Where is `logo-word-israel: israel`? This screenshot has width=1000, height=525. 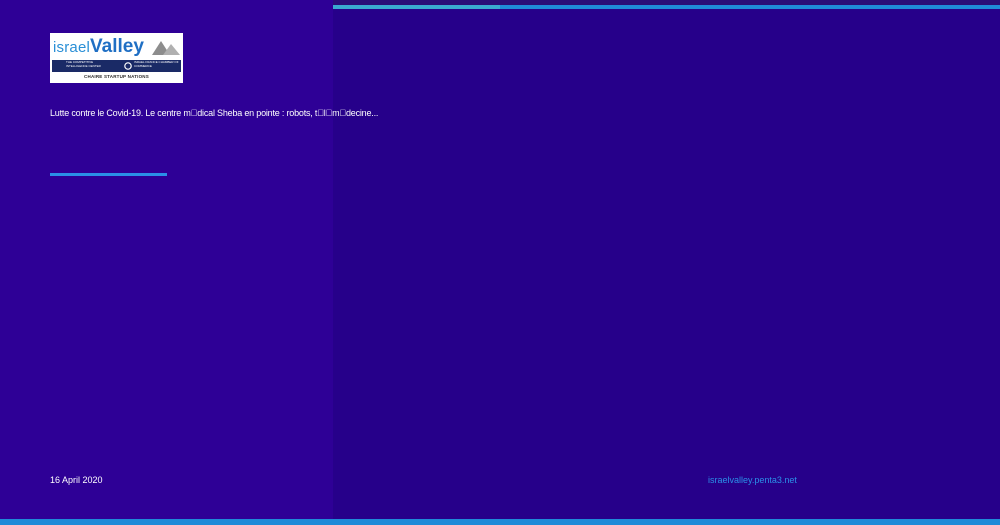 logo-word-israel: israel is located at coordinates (72, 47).